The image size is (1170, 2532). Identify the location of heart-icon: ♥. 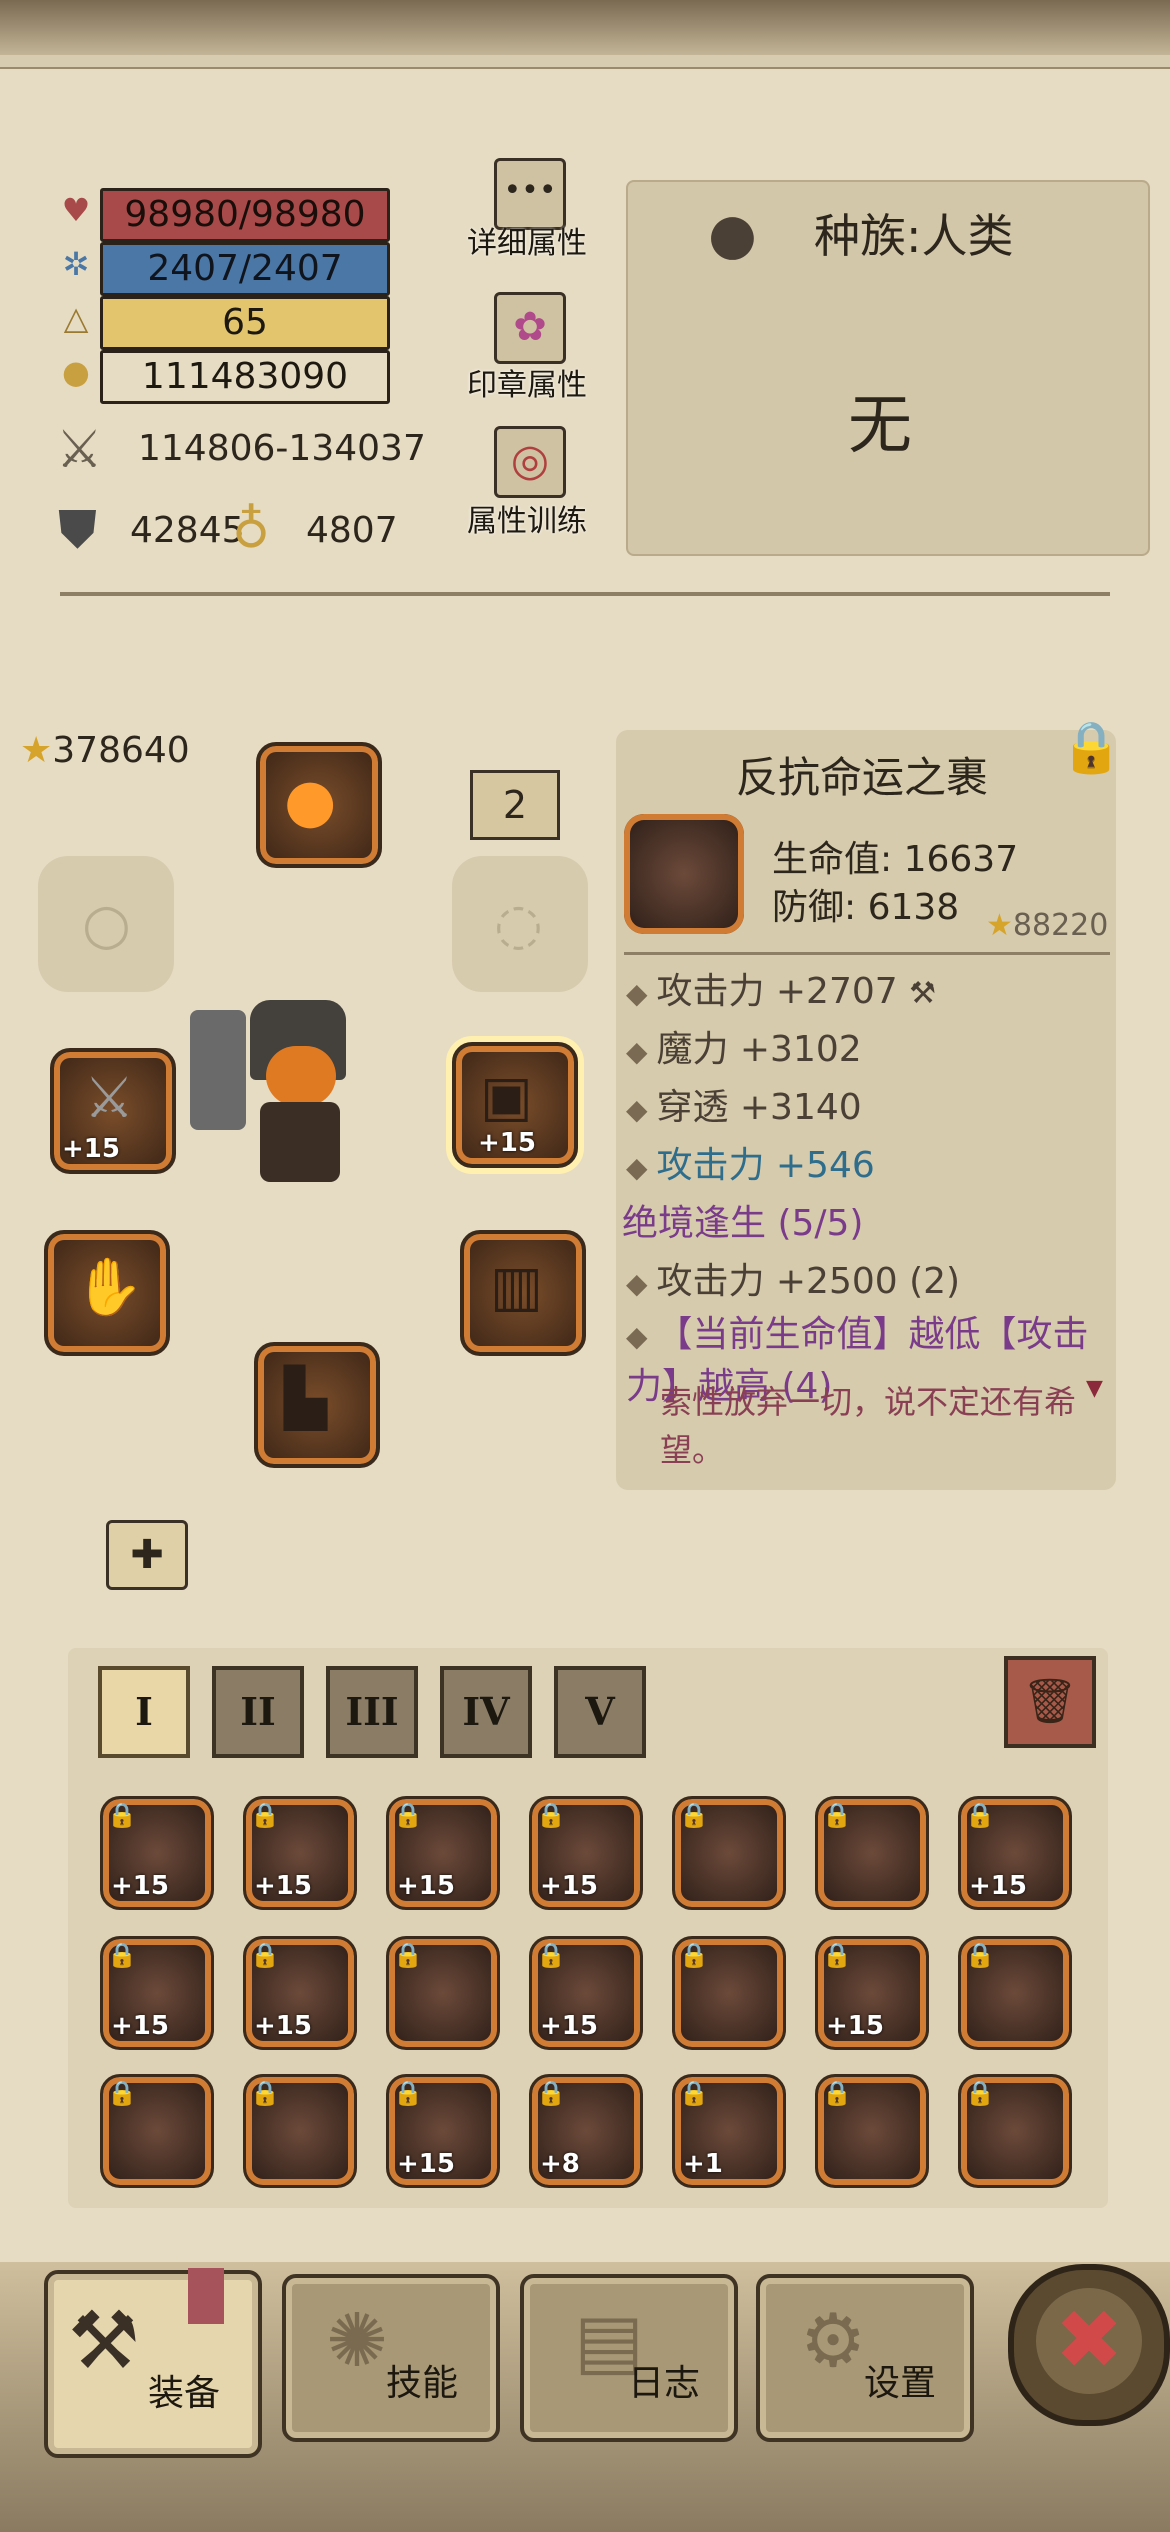
(76, 210).